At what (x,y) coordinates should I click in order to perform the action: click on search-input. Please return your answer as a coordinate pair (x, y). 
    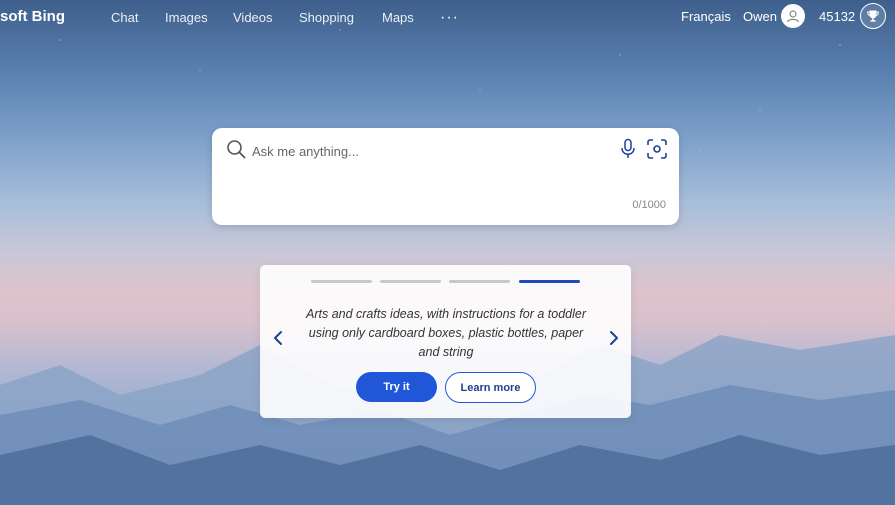
    Looking at the image, I should click on (432, 151).